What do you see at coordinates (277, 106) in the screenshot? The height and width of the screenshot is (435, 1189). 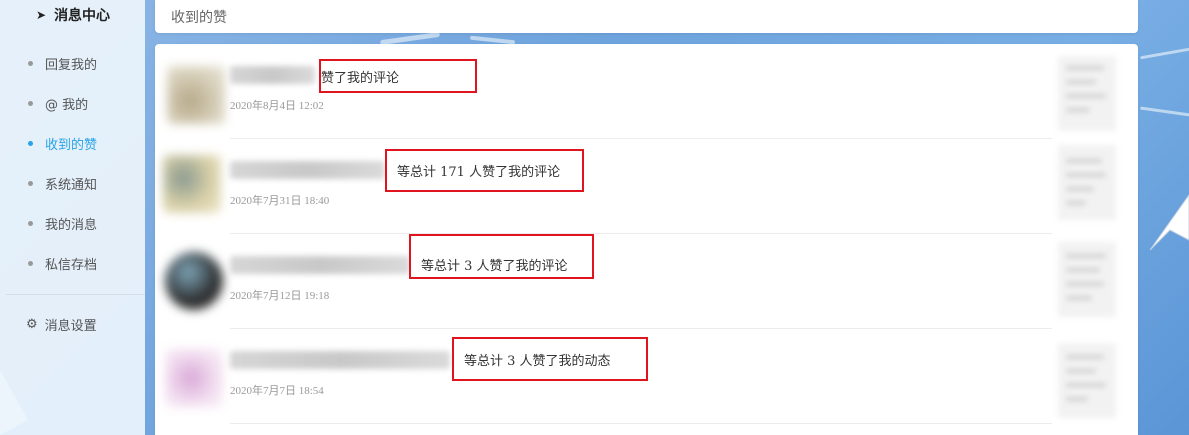 I see `like-time: 2020年8月4日 12:02` at bounding box center [277, 106].